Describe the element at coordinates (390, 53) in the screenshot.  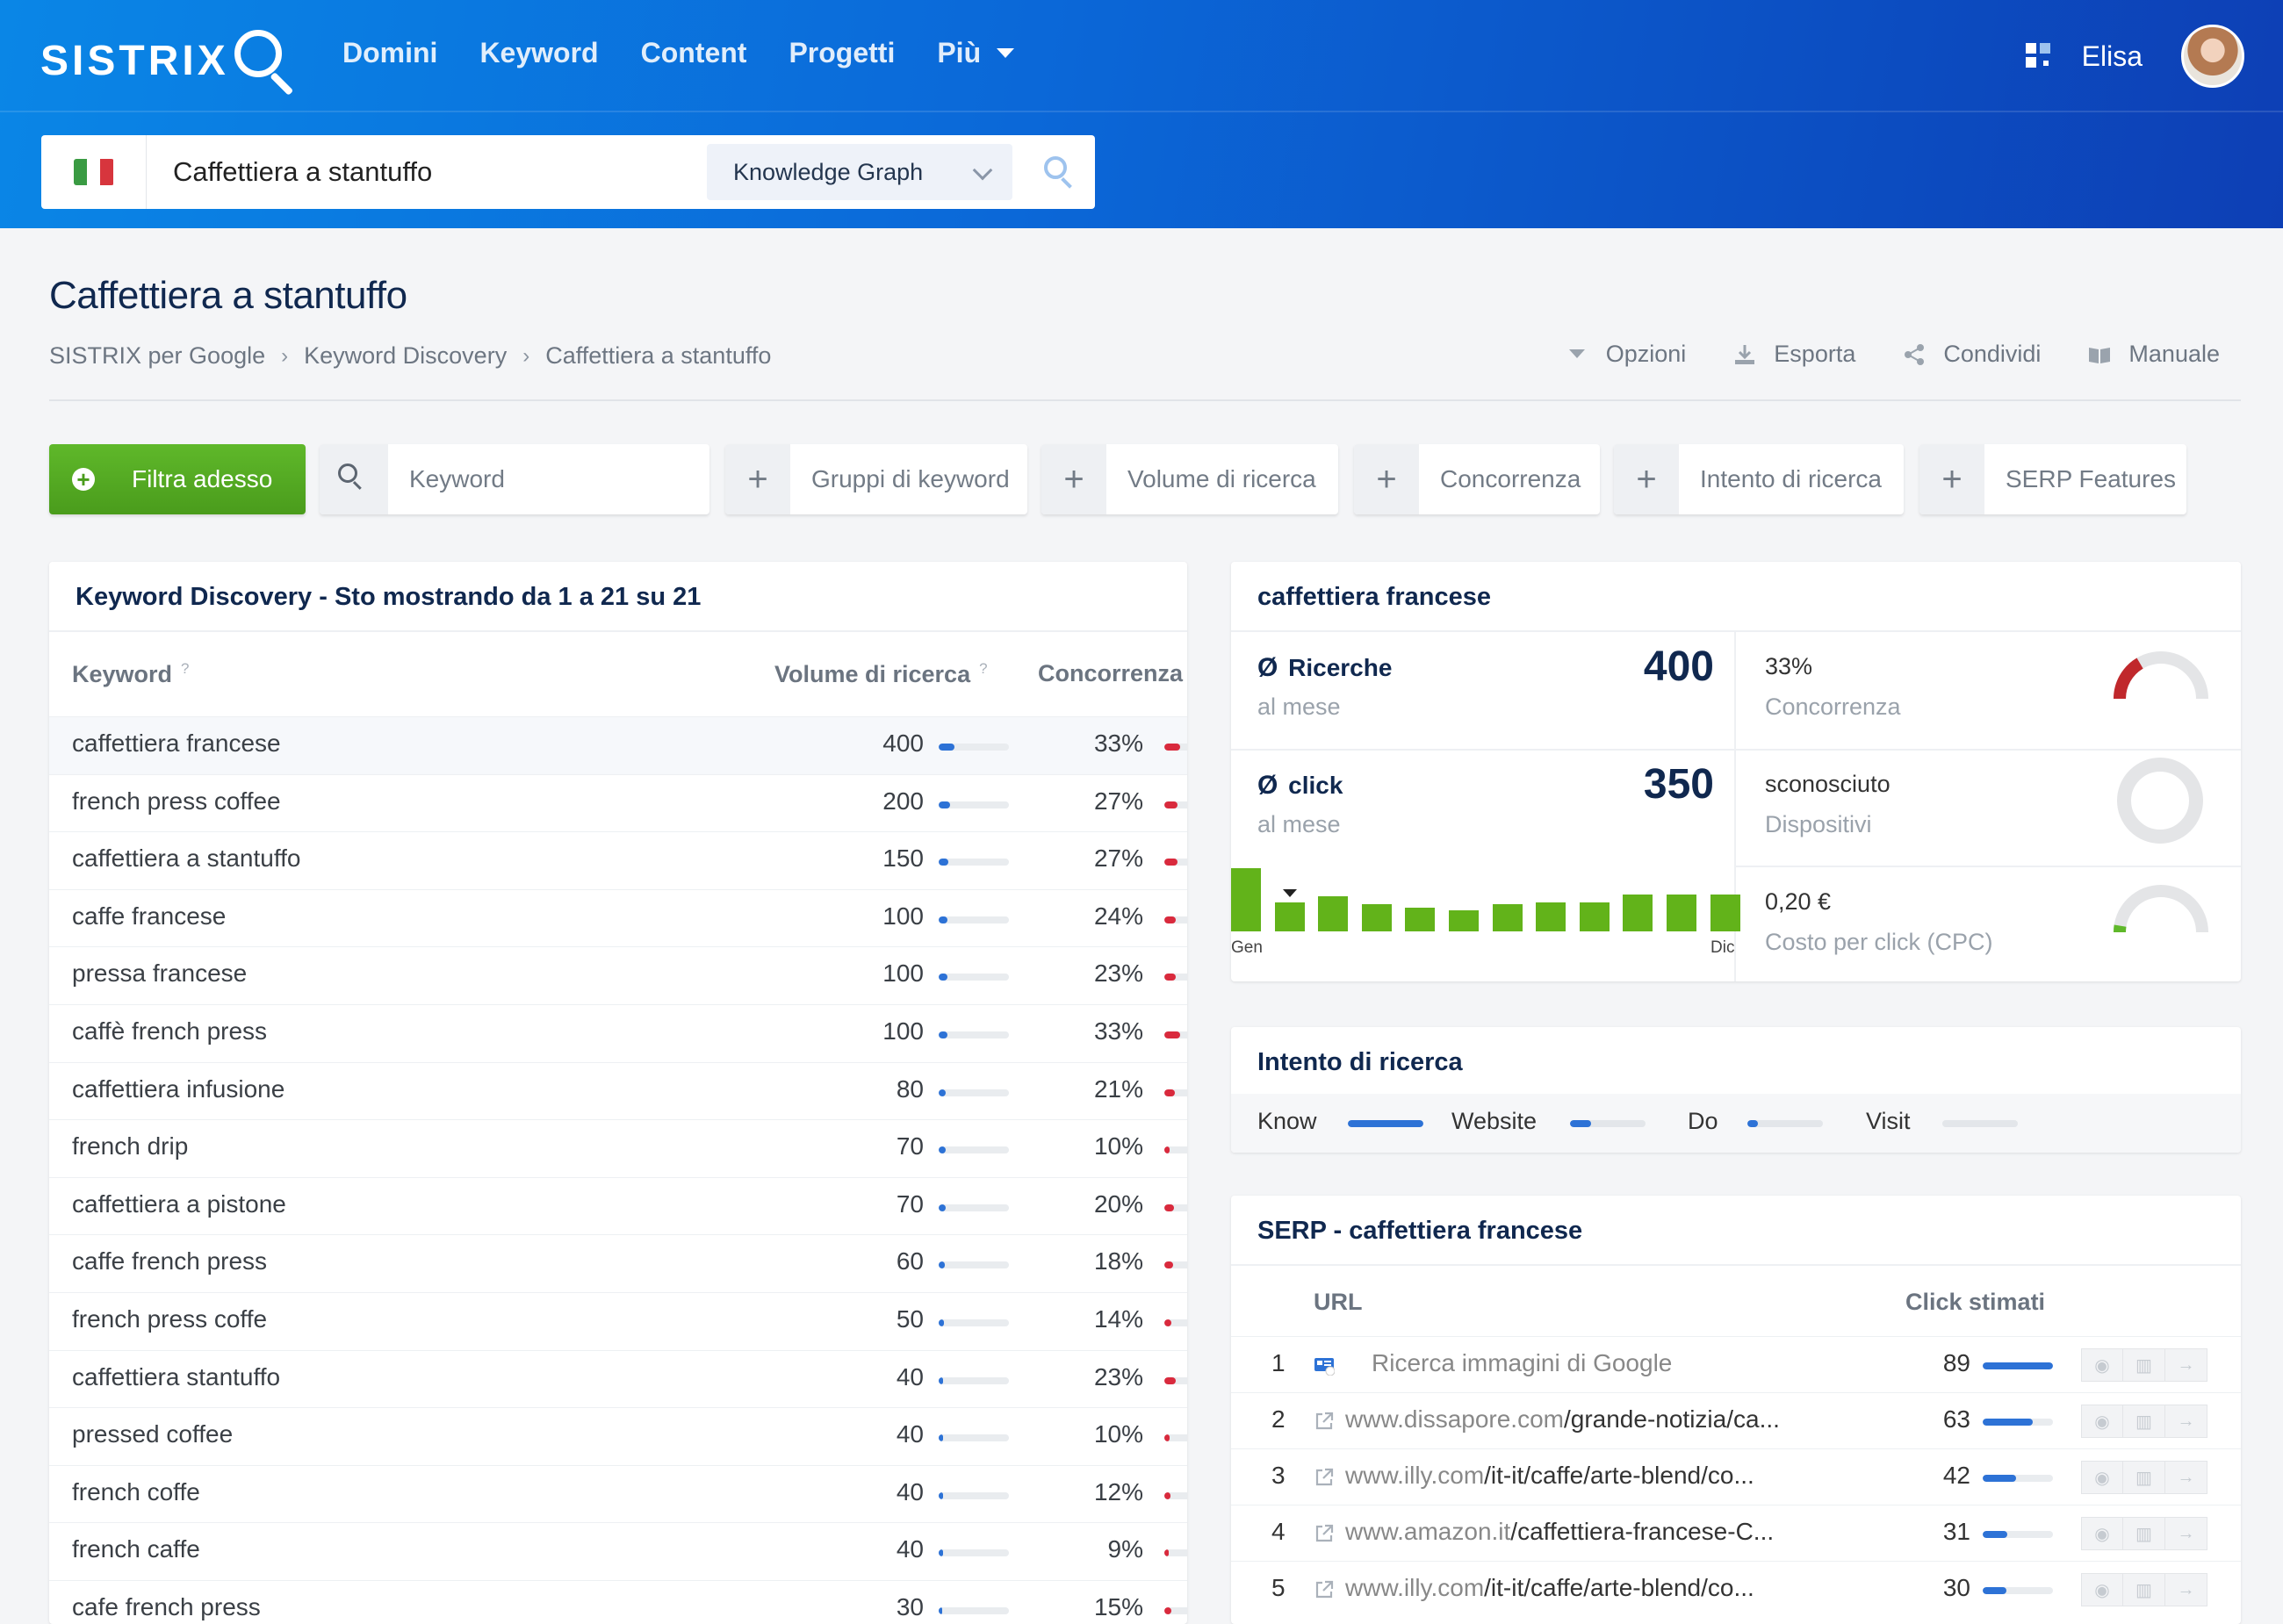
I see `nav-domini: Domini` at that location.